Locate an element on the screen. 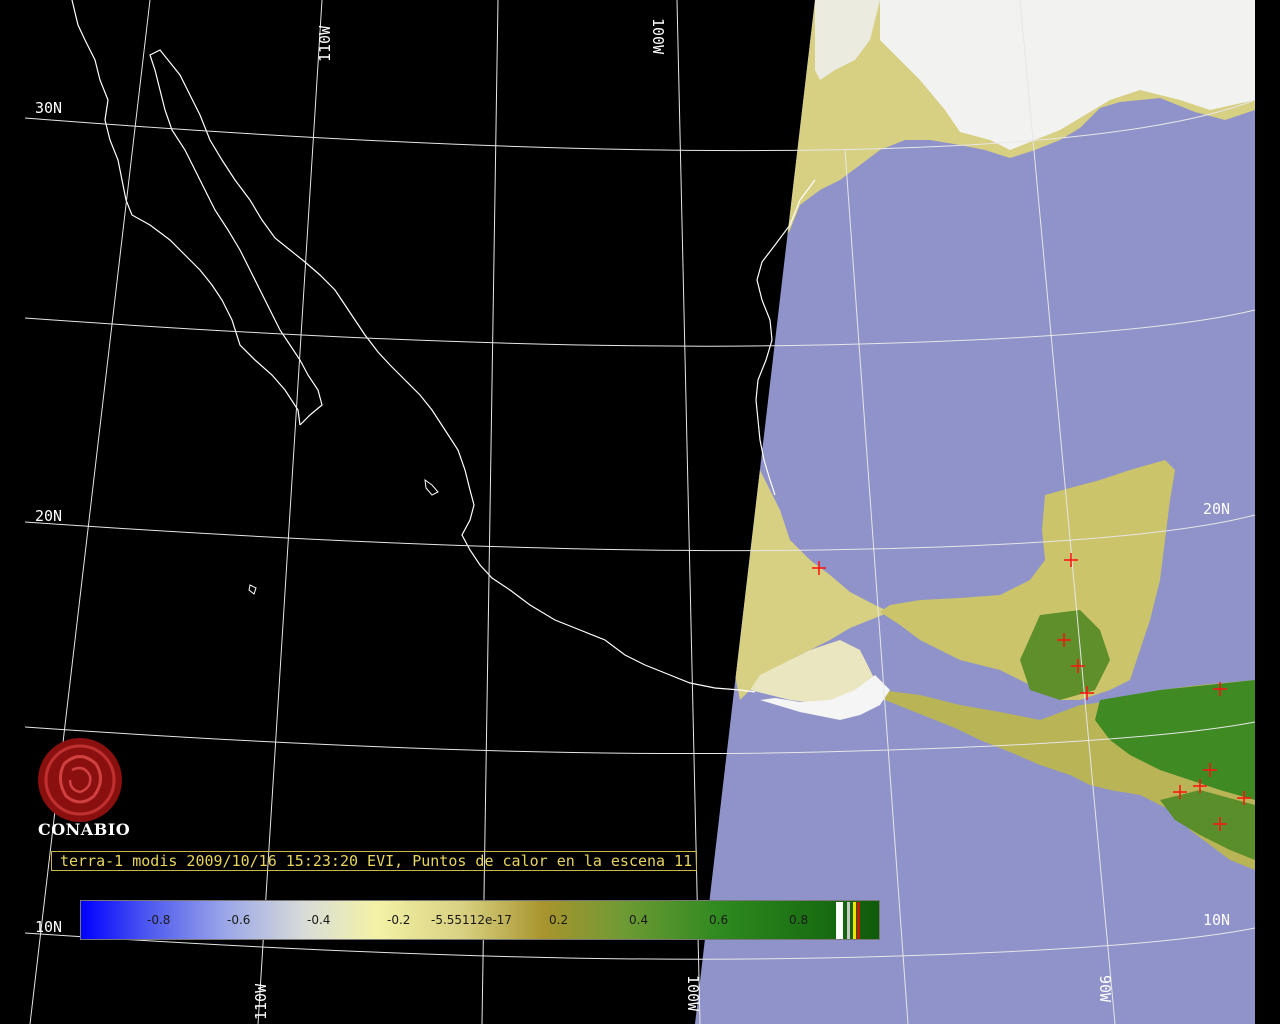 Image resolution: width=1280 pixels, height=1024 pixels. colorbar-tick-label: -0.8 is located at coordinates (159, 920).